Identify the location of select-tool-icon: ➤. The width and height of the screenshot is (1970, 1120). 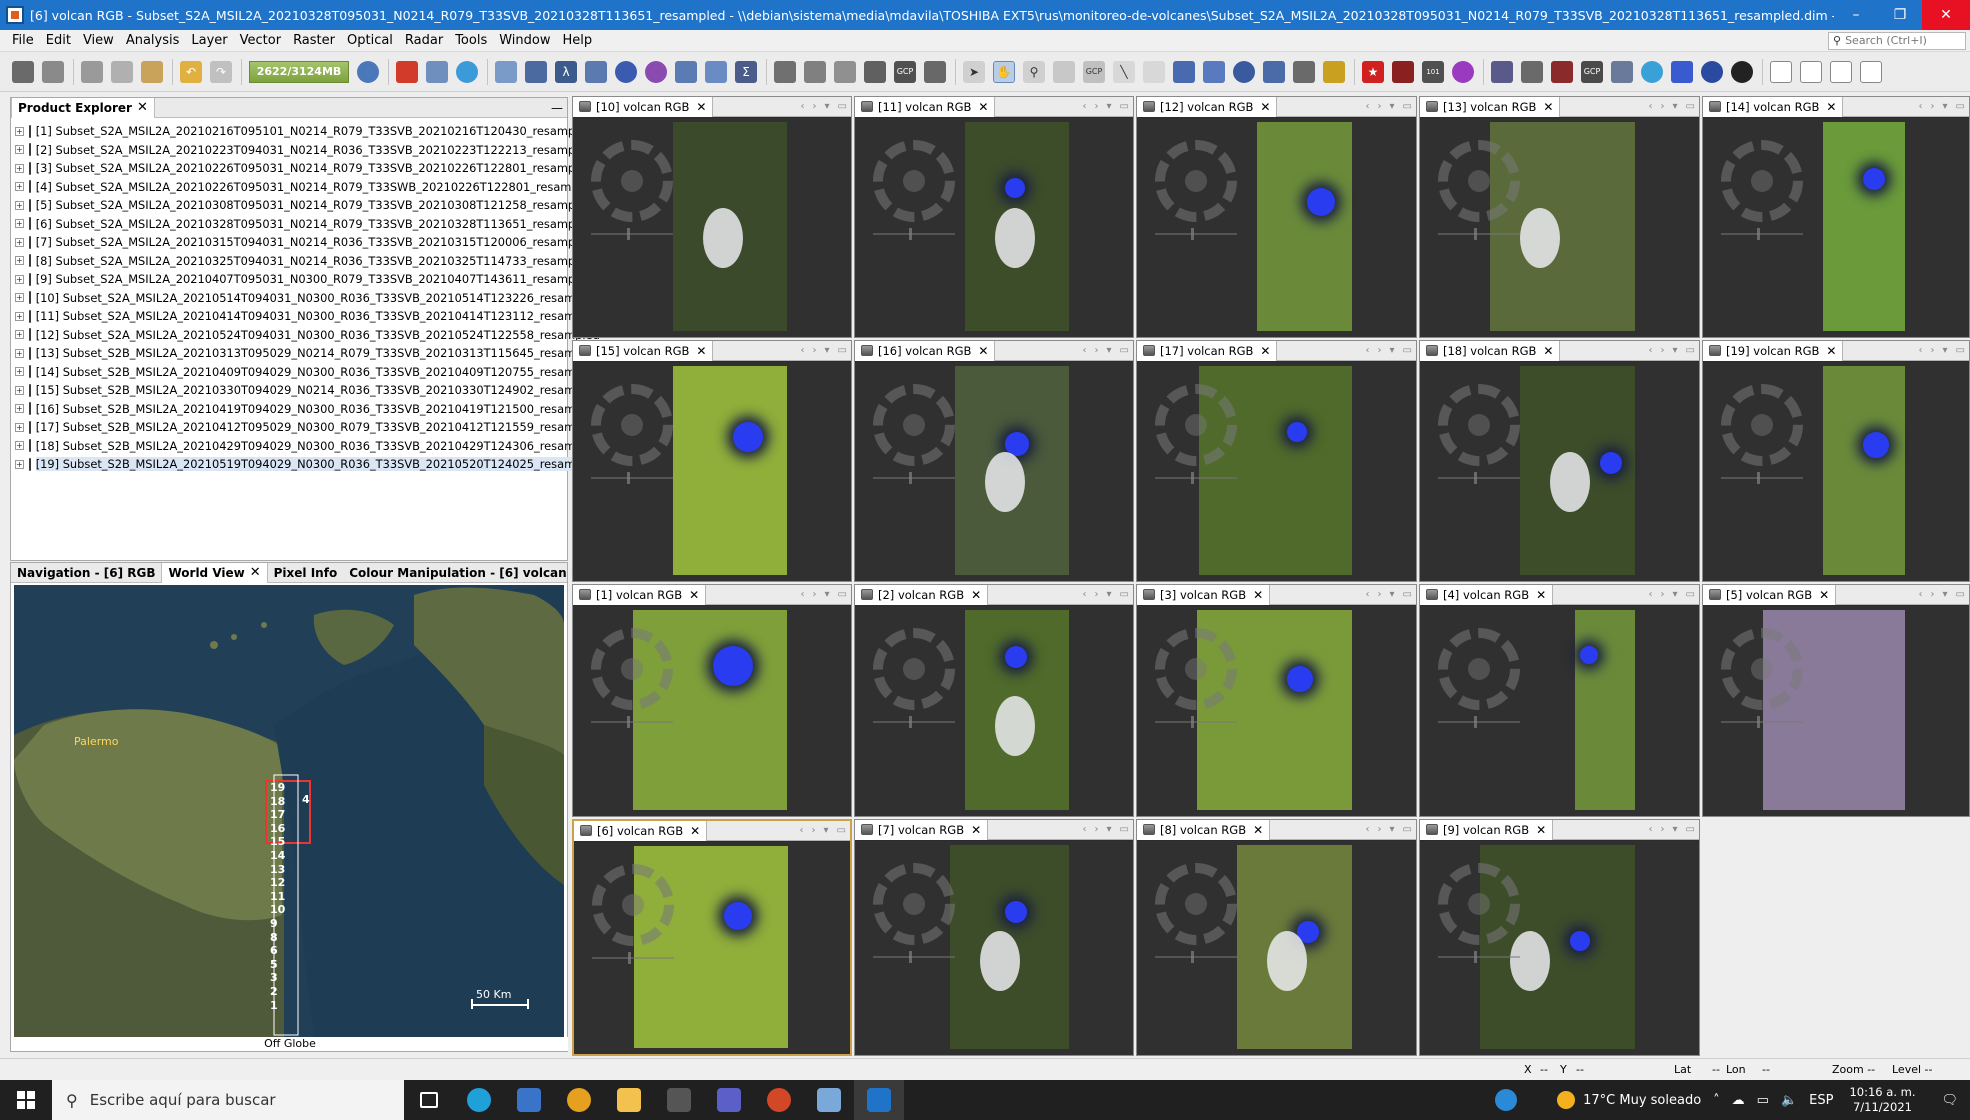
(974, 71).